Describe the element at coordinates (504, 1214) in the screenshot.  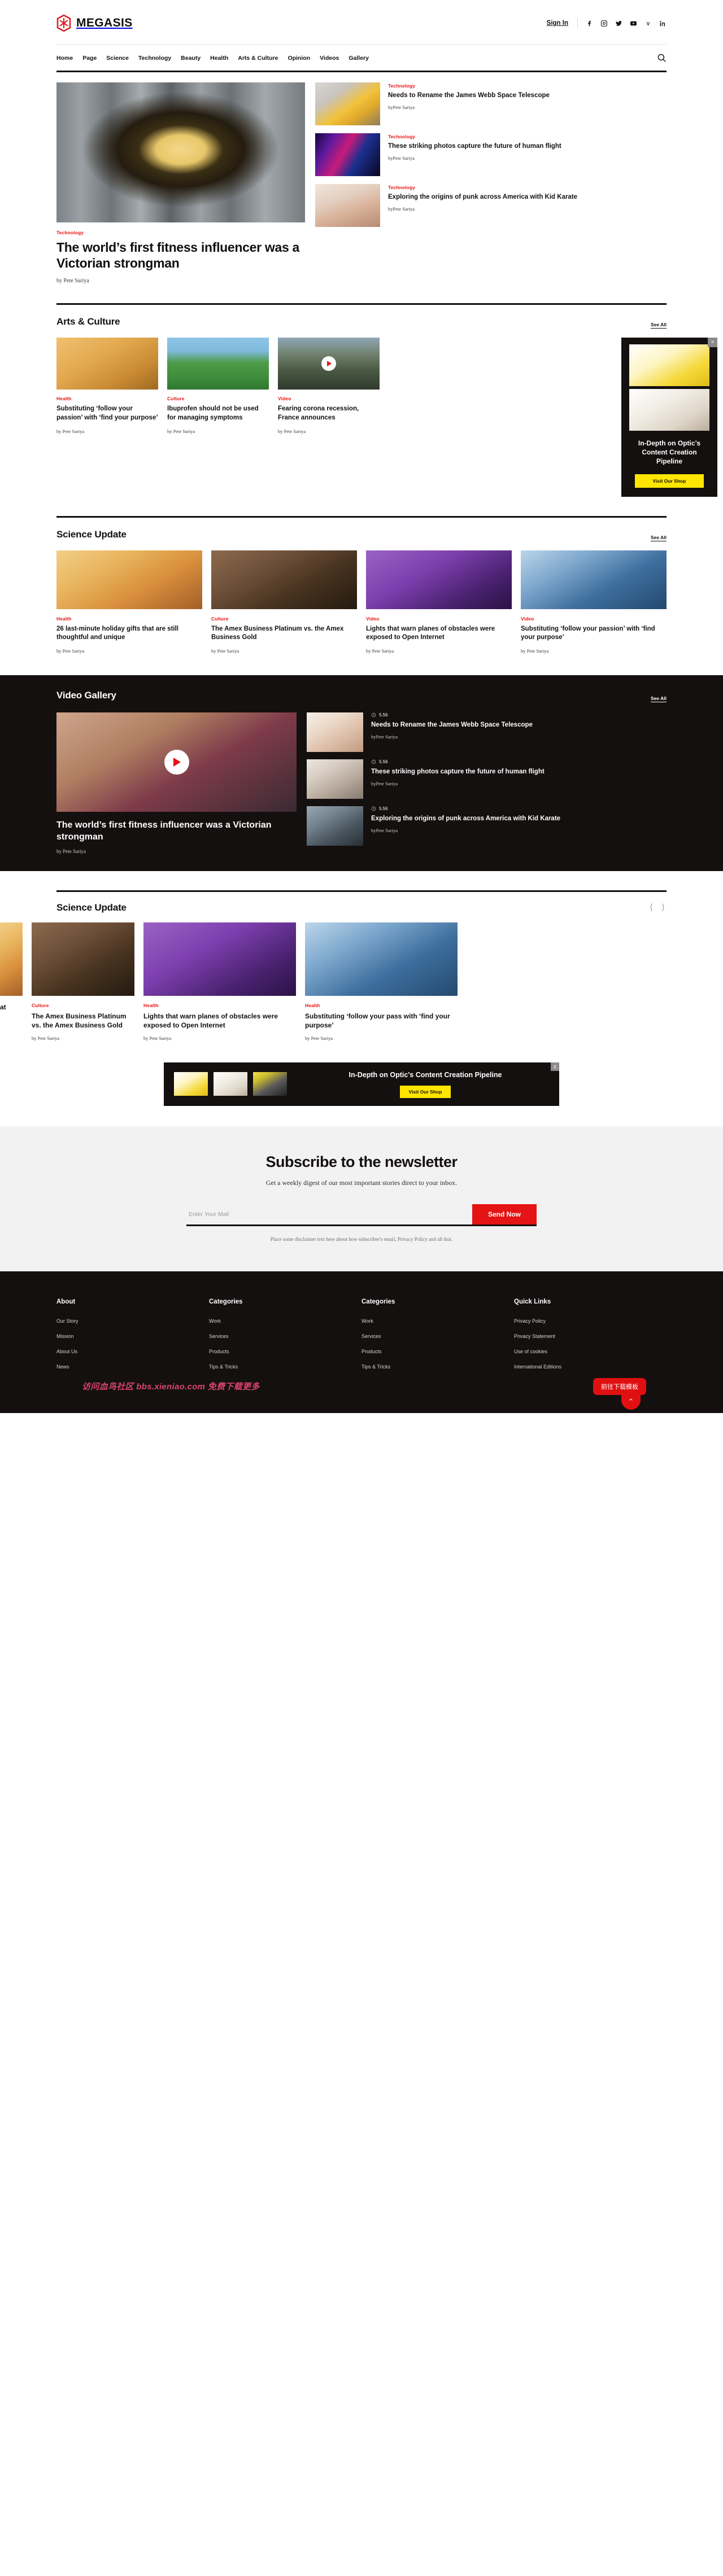
I see `send-now-button: Send Now` at that location.